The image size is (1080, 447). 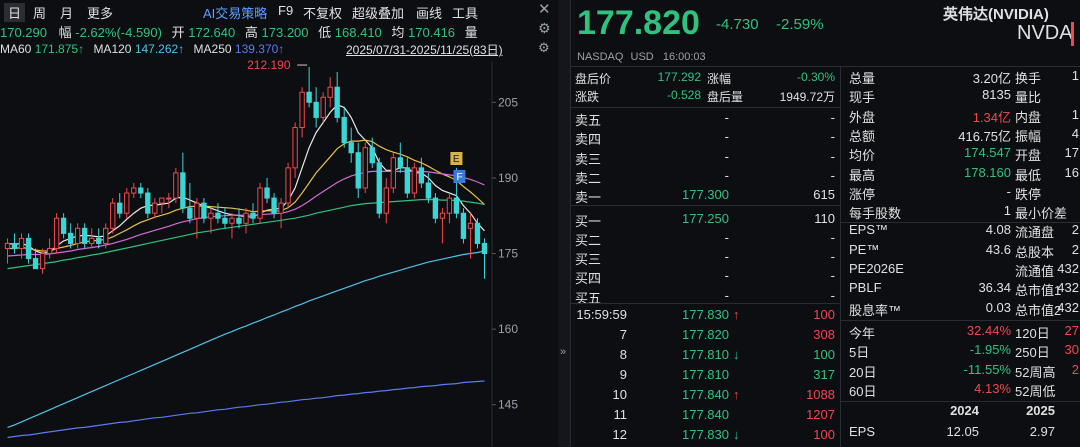 What do you see at coordinates (1071, 330) in the screenshot?
I see `return-value2: 27` at bounding box center [1071, 330].